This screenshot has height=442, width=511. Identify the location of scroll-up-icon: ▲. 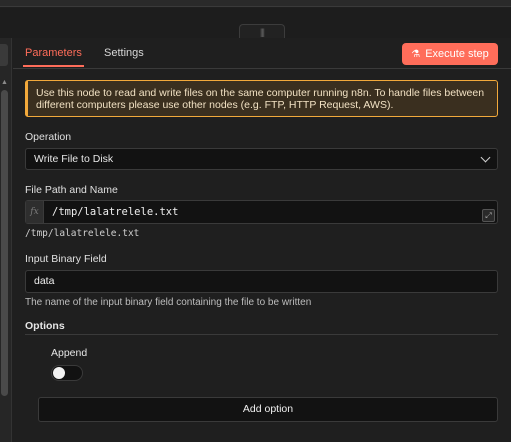
(4, 82).